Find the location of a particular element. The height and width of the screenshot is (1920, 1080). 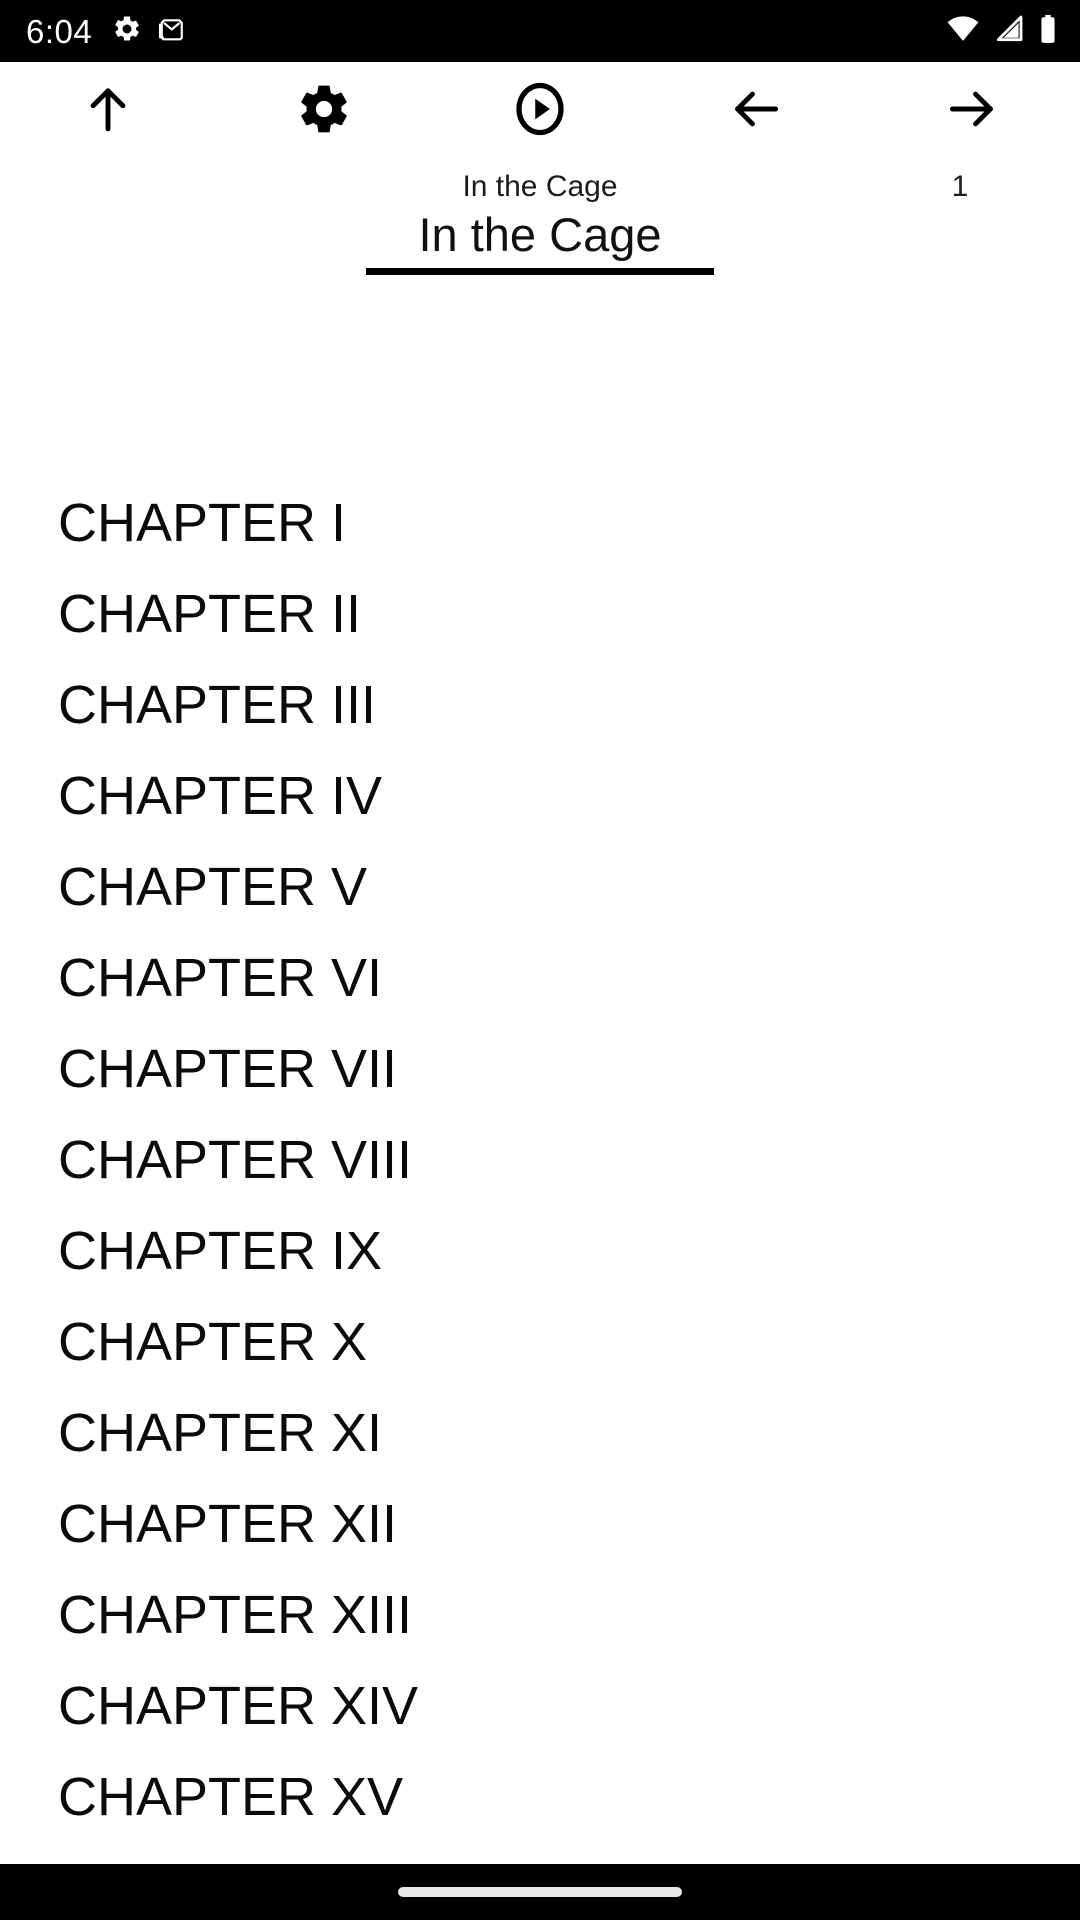

toc-item: CHAPTER II is located at coordinates (540, 614).